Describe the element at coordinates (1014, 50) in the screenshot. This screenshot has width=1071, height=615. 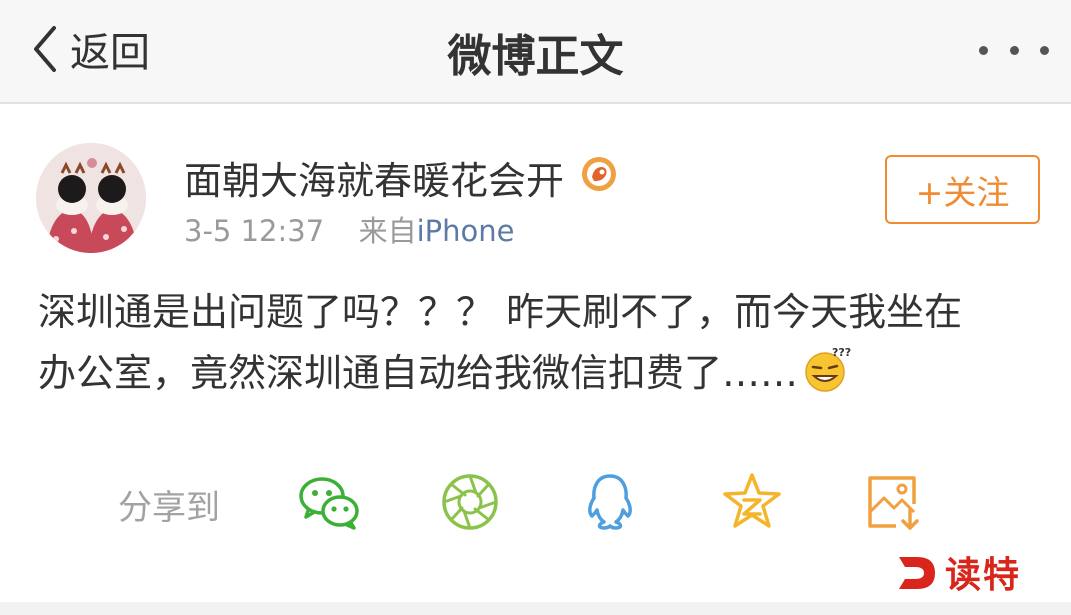
I see `more-dots-icon` at that location.